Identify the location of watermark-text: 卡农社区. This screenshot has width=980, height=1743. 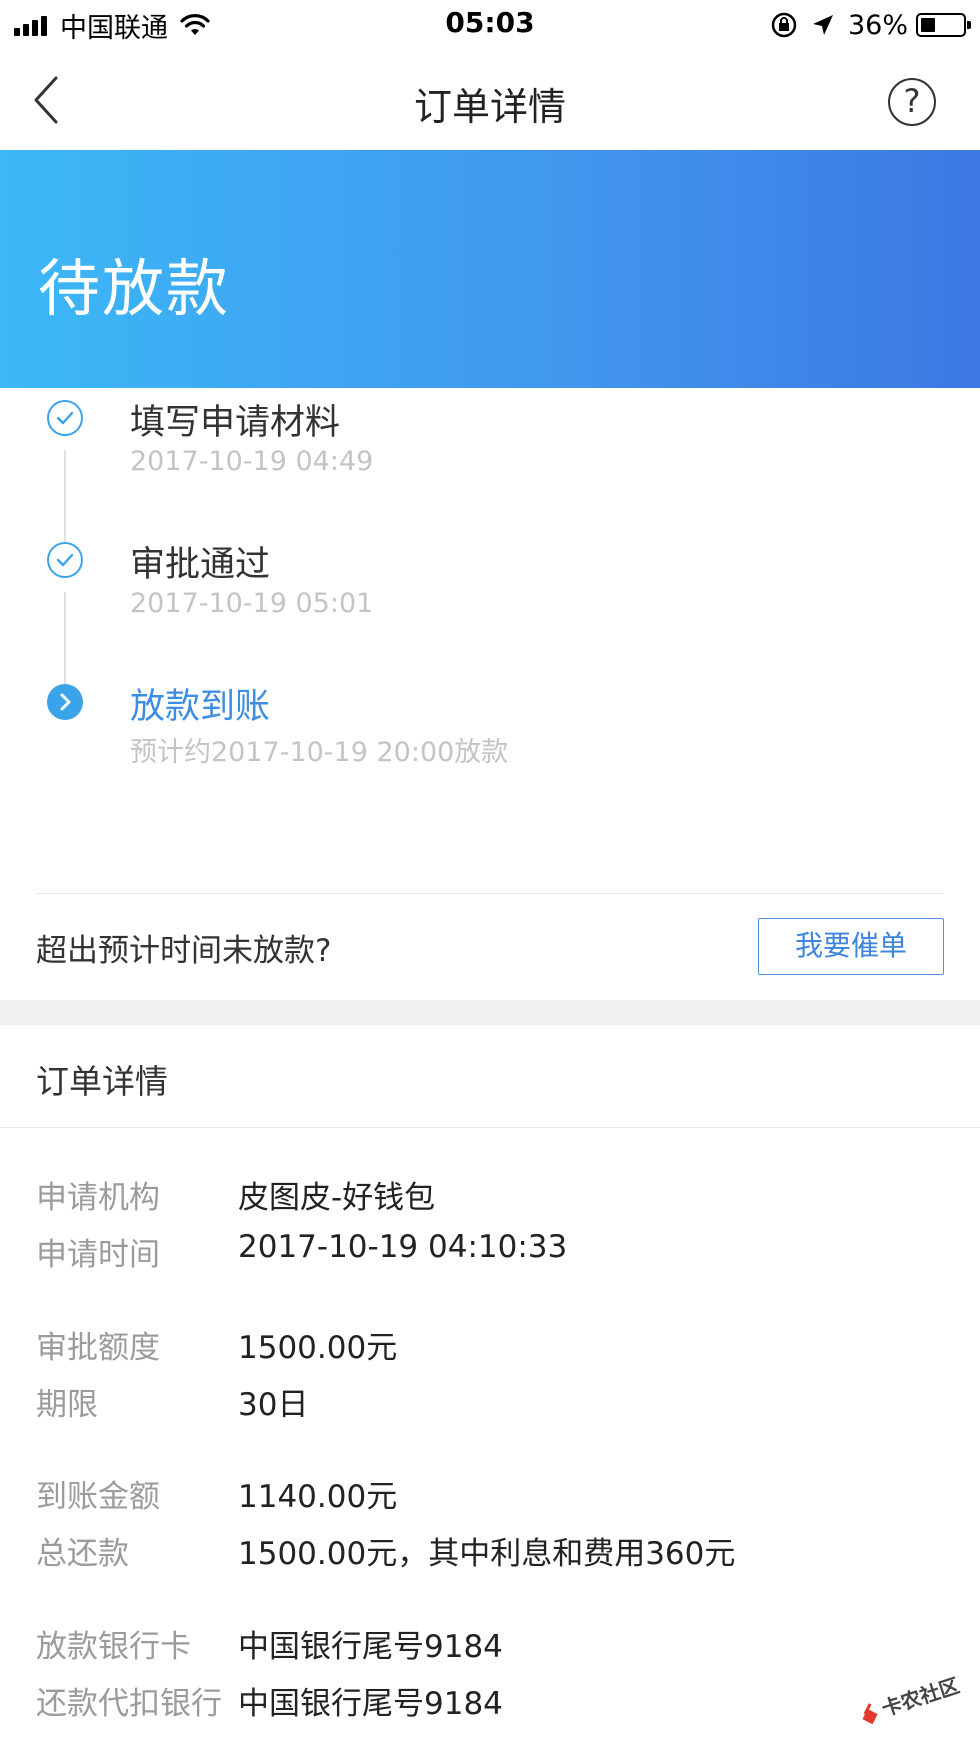
(921, 1697).